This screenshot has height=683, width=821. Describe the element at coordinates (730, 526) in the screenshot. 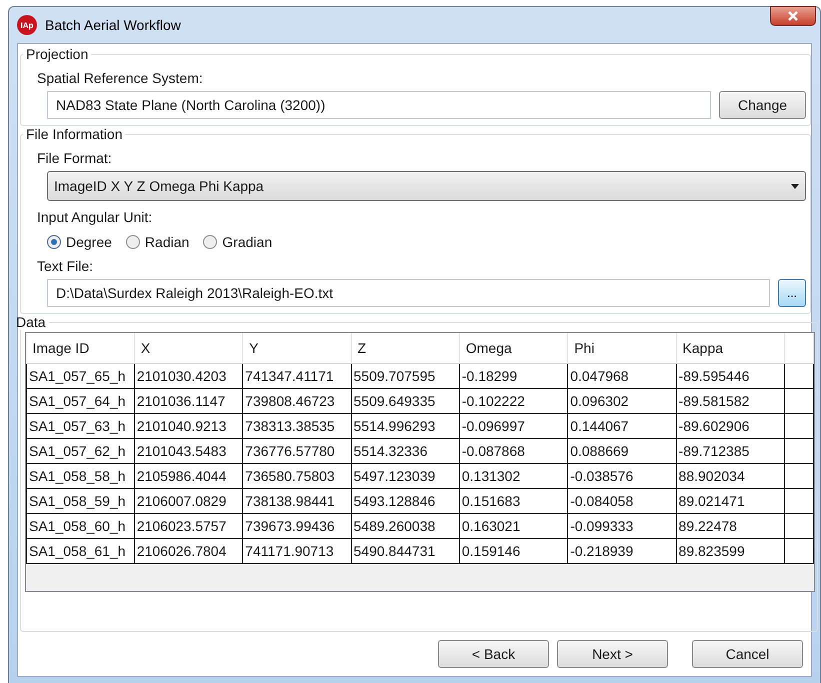

I see `table-cell: 89.22478` at that location.